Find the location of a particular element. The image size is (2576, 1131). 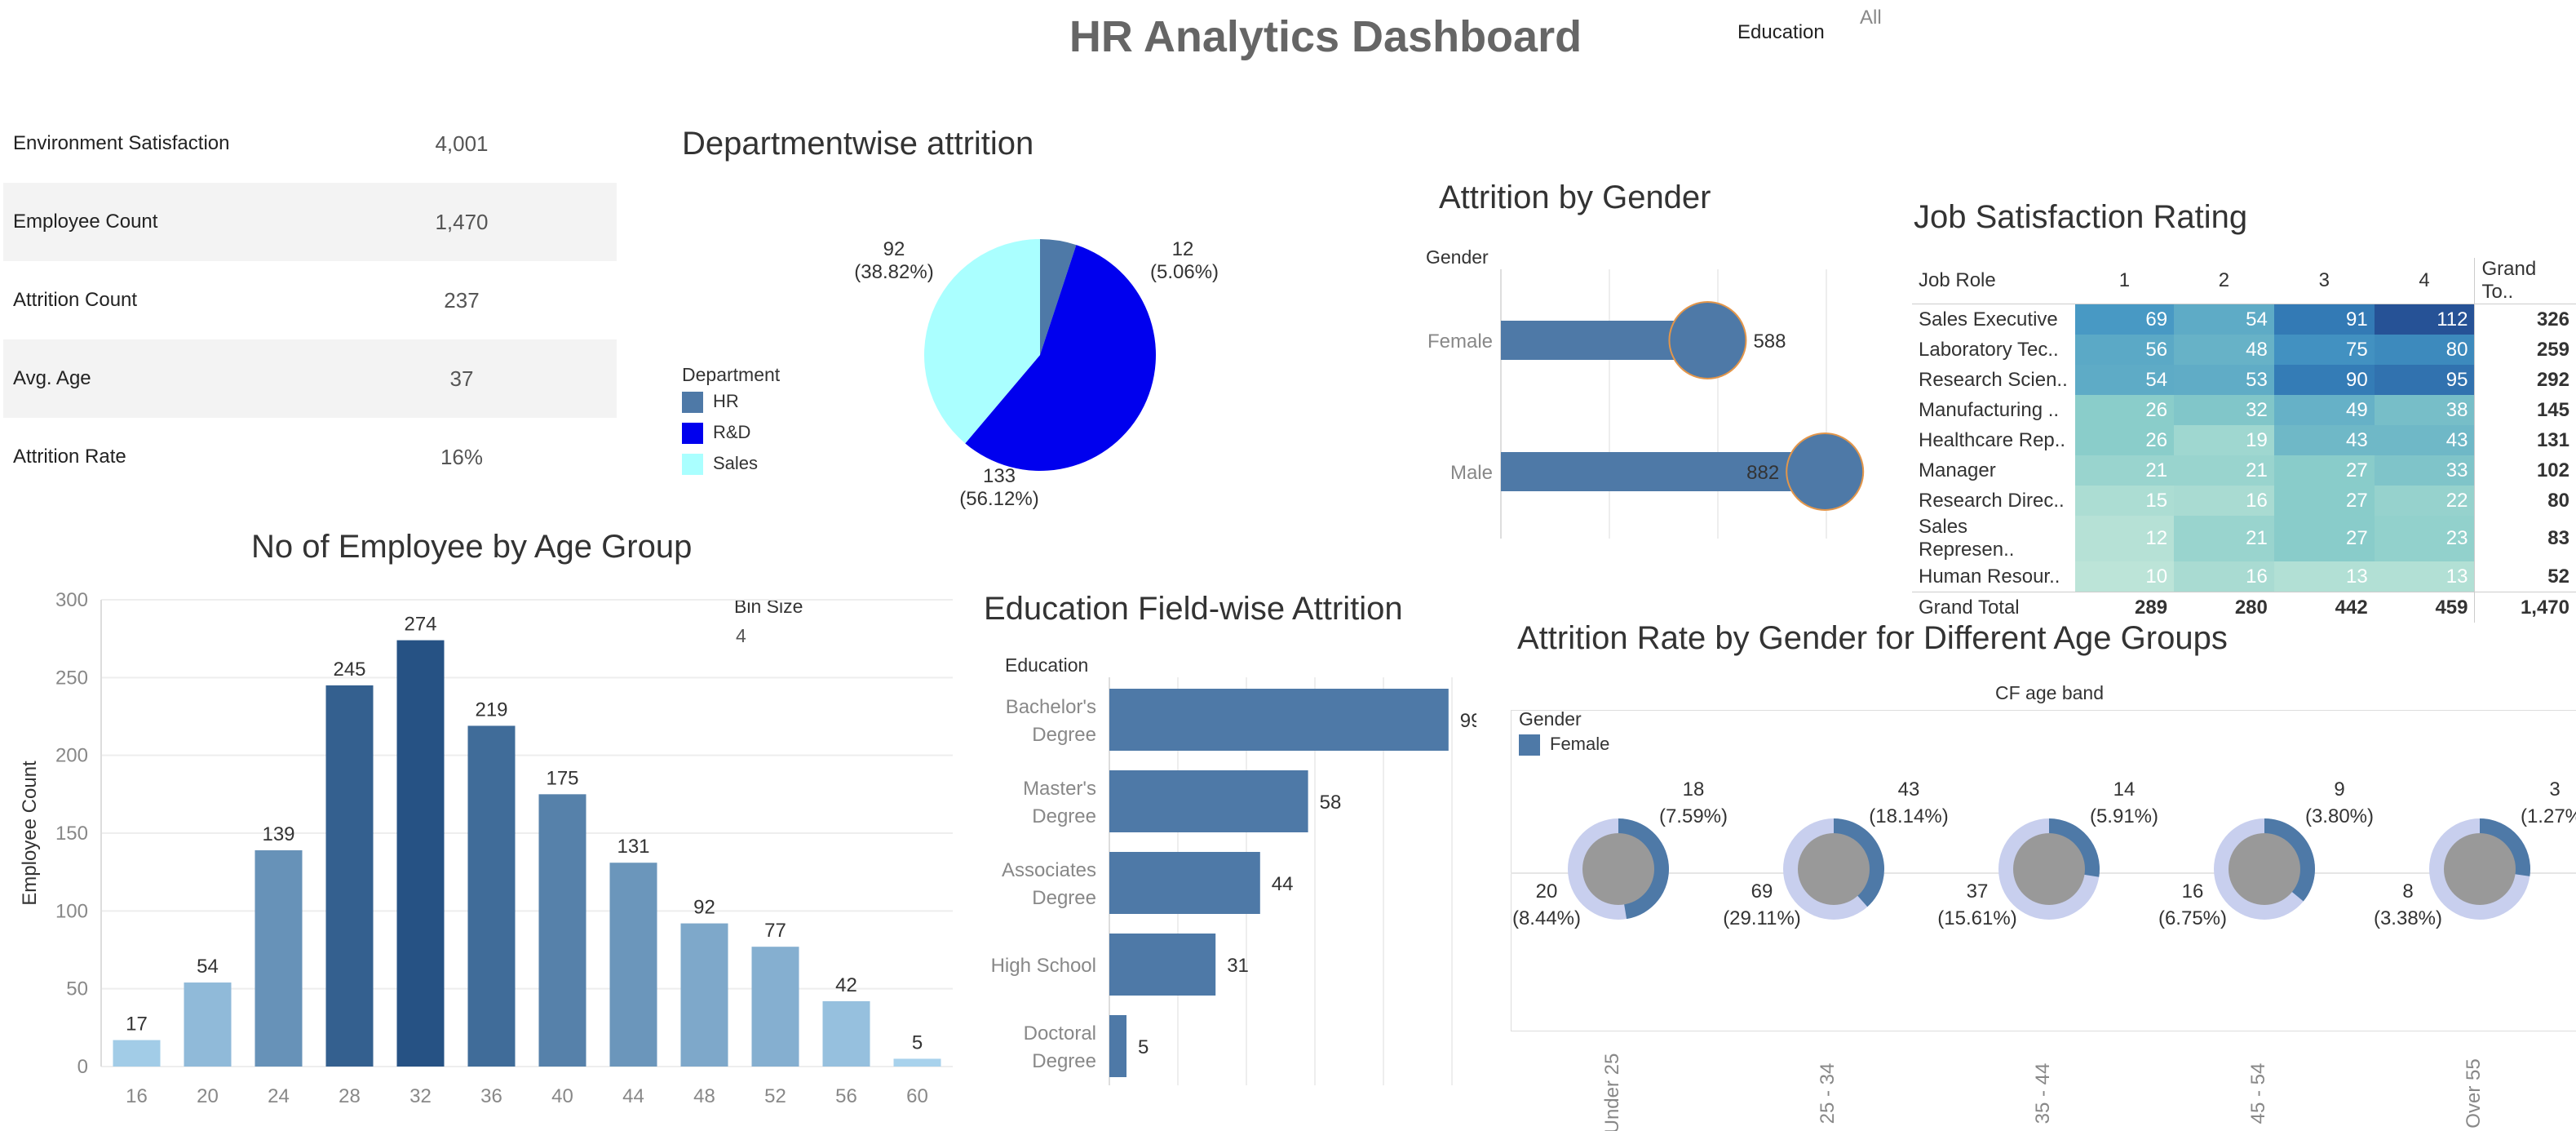

heatmap-cell: 23 is located at coordinates (2424, 538).